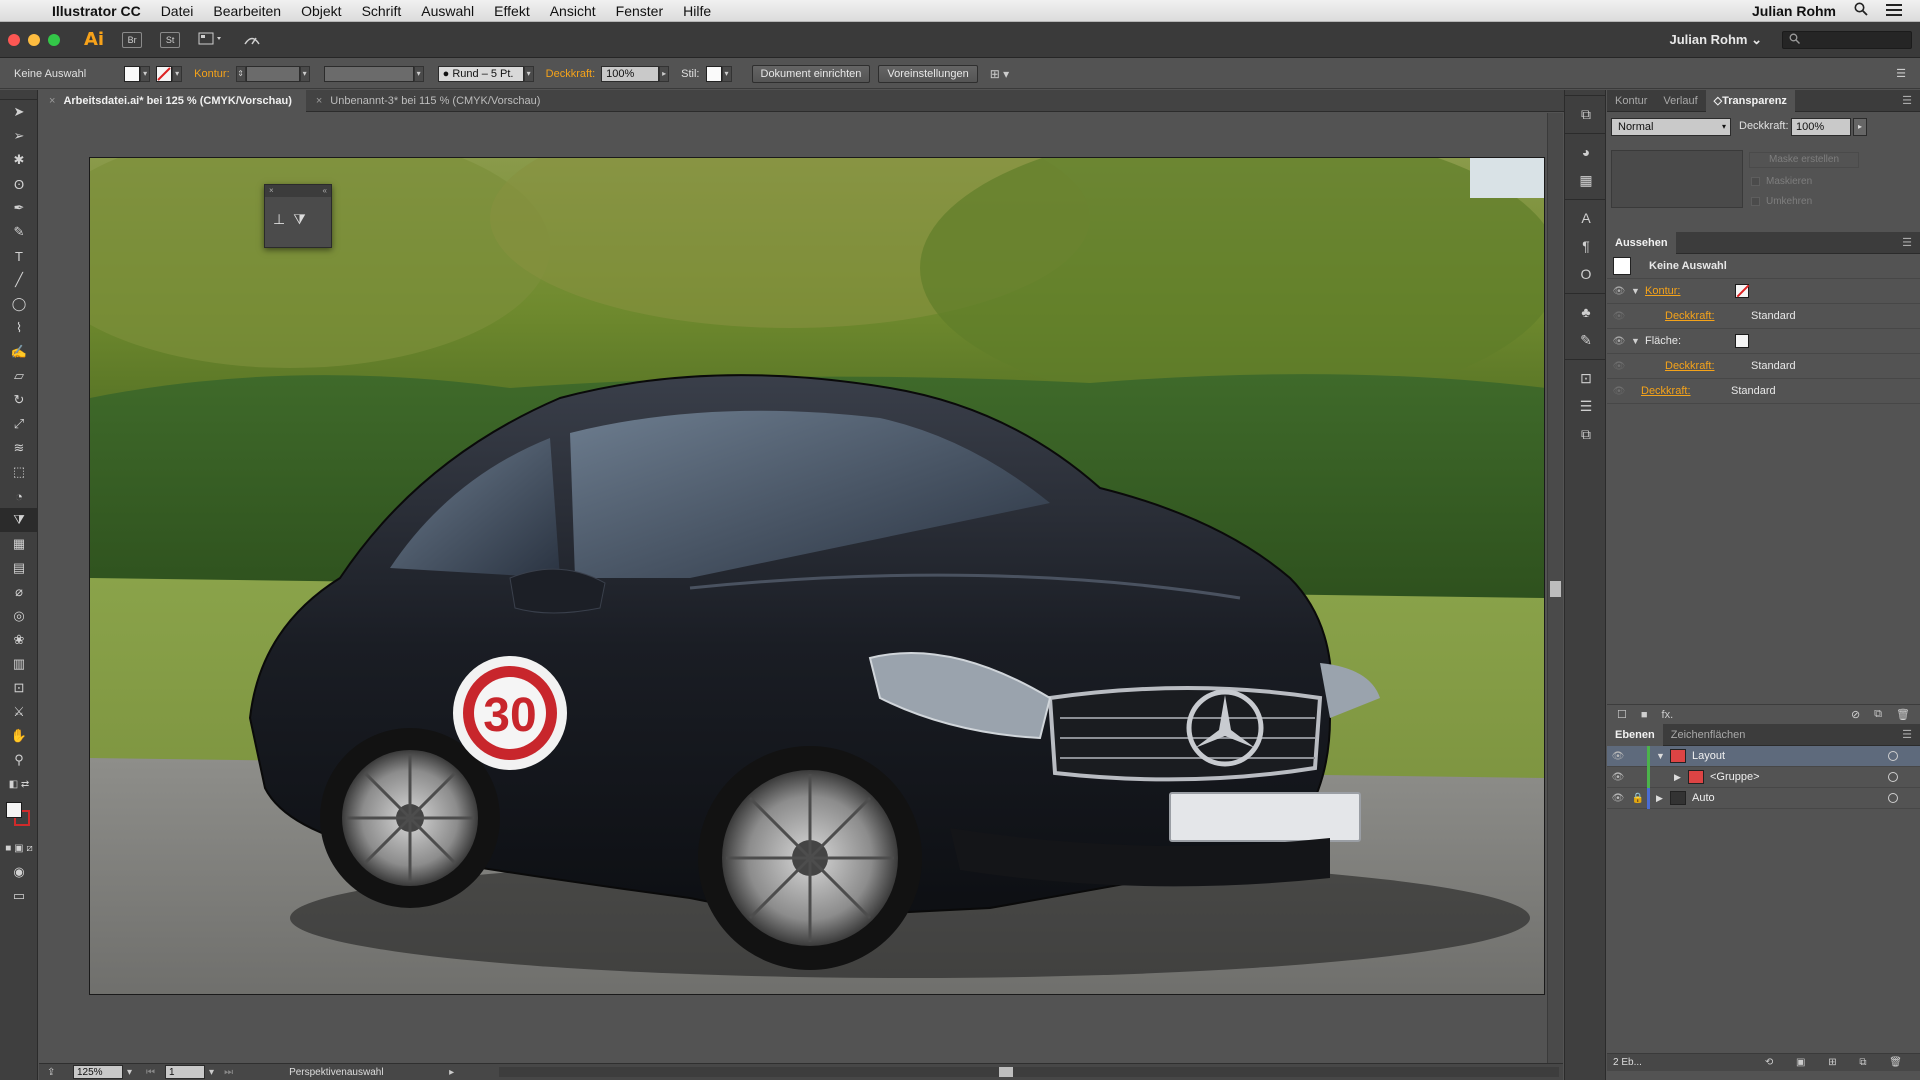 This screenshot has height=1080, width=1920. Describe the element at coordinates (19, 232) in the screenshot. I see `curvature-tool-icon: ✎` at that location.